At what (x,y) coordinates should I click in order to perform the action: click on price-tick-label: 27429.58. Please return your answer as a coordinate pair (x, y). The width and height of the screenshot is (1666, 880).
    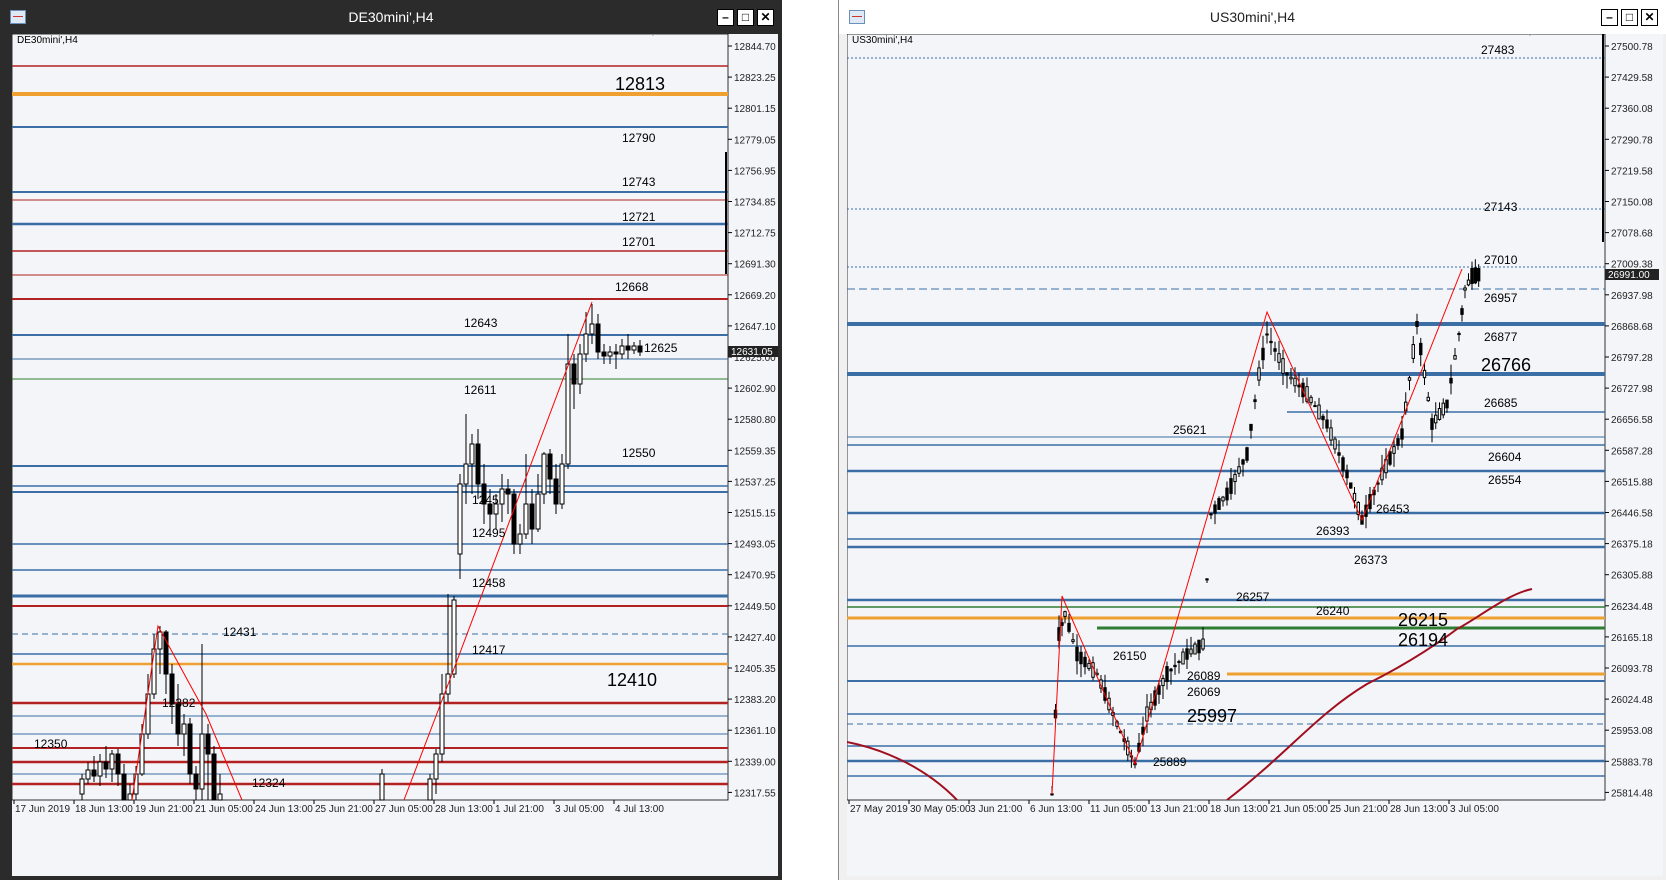
    Looking at the image, I should click on (1632, 78).